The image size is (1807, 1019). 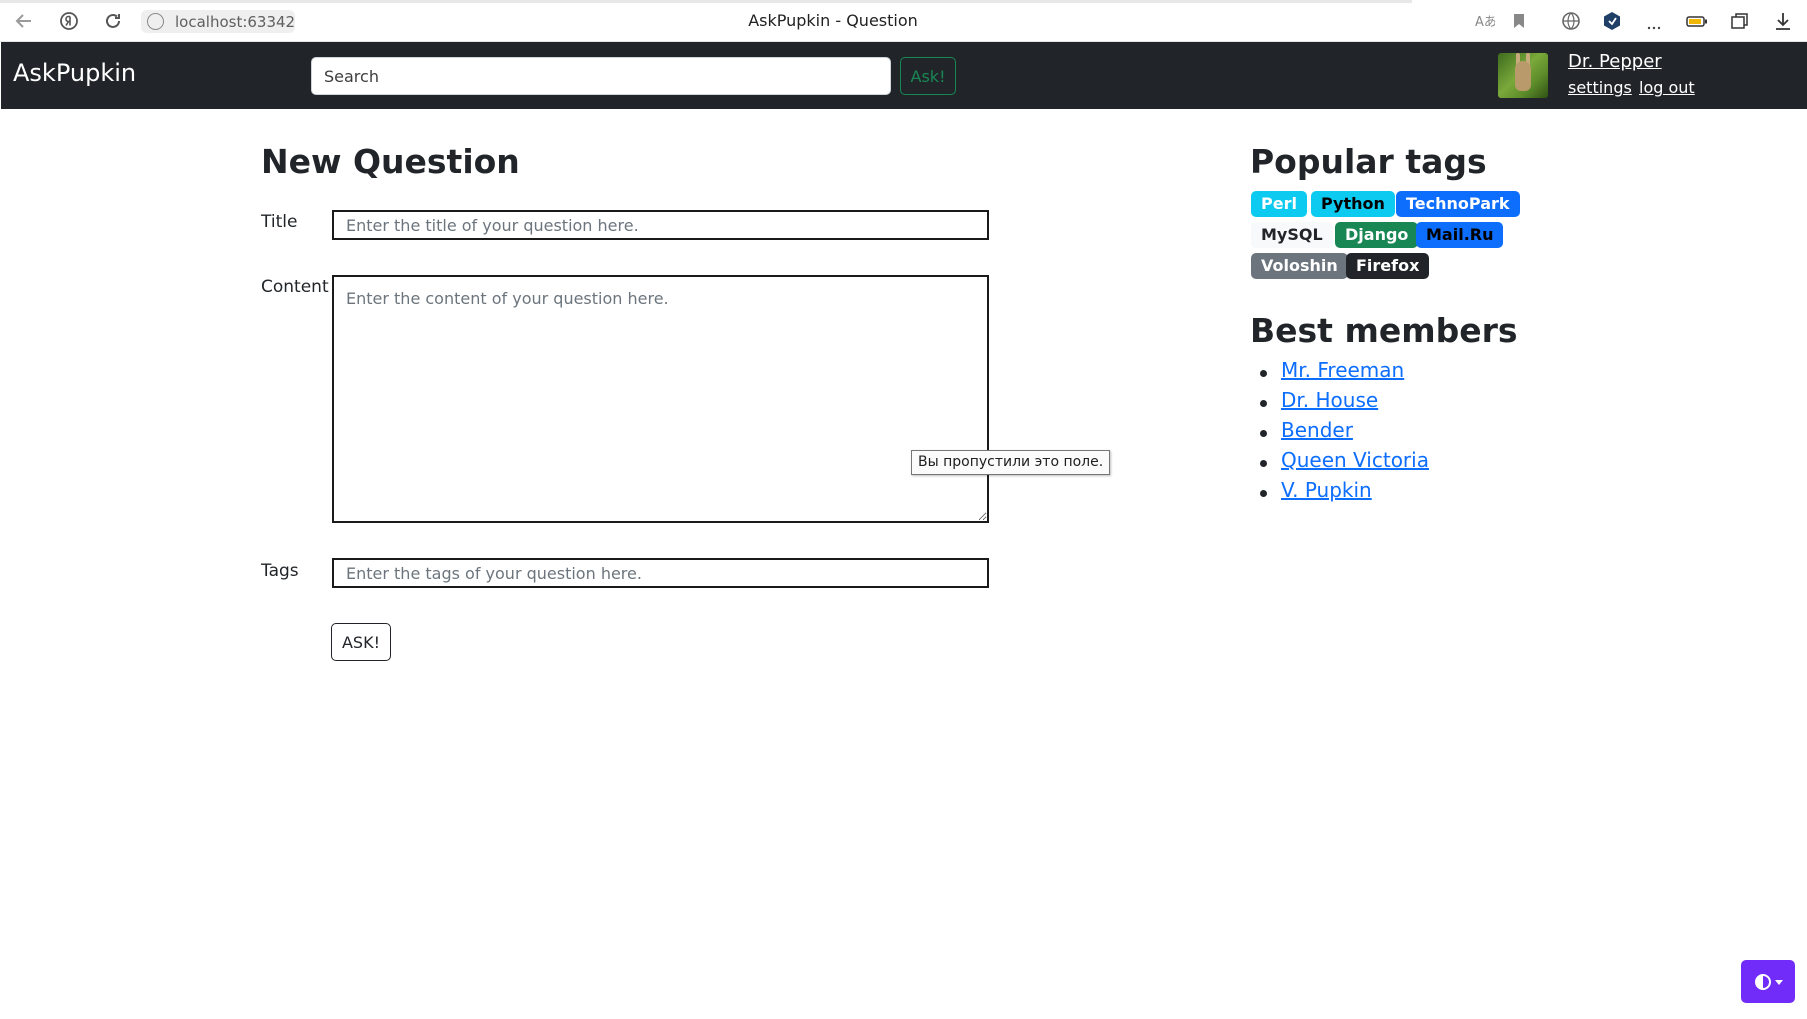 What do you see at coordinates (1519, 21) in the screenshot?
I see `bookmark-icon` at bounding box center [1519, 21].